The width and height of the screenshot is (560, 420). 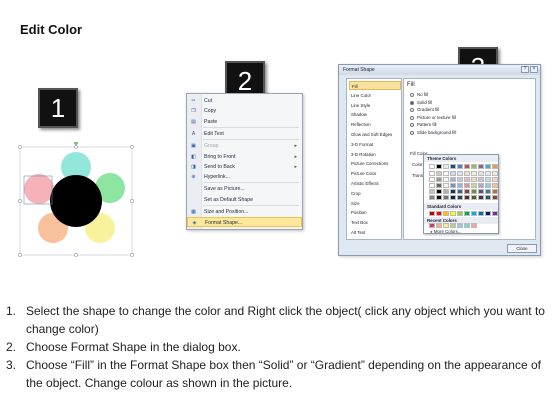 I want to click on radio-solid-fill: Solid fill, so click(x=421, y=103).